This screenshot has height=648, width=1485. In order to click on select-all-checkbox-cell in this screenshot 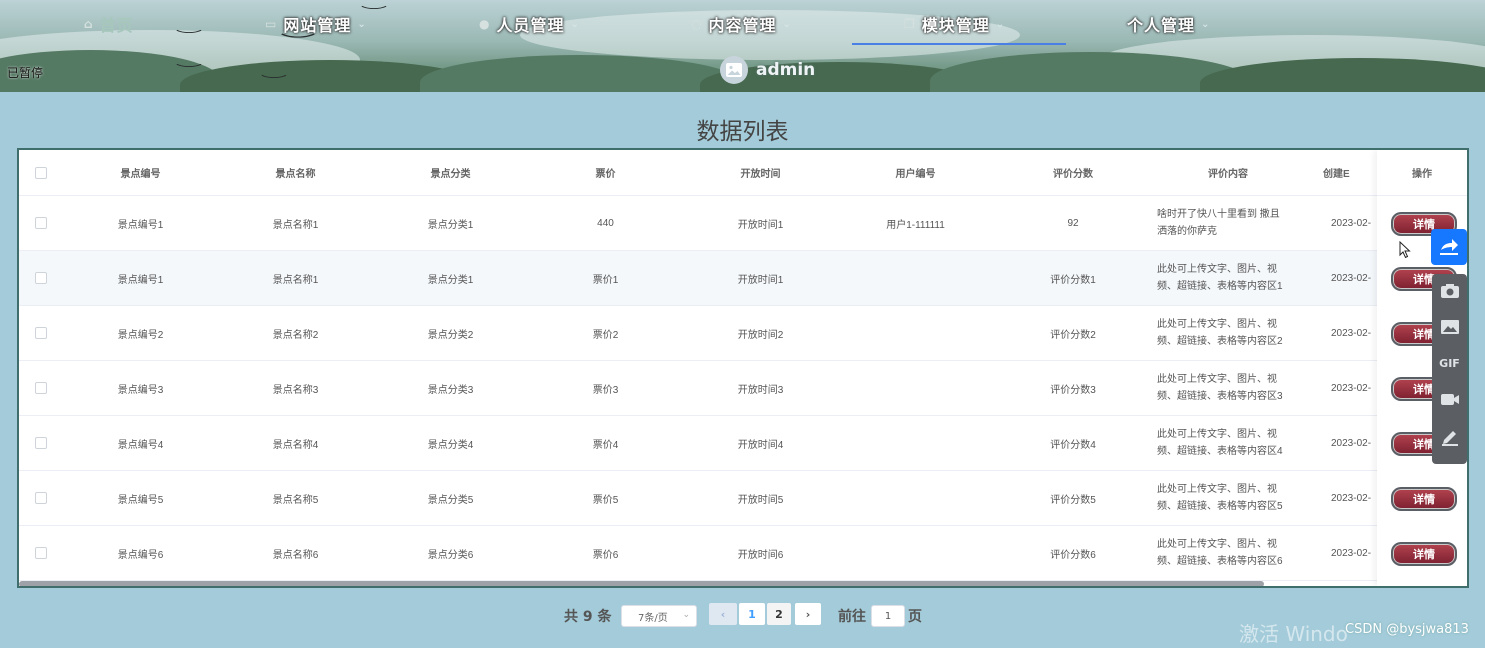, I will do `click(41, 172)`.